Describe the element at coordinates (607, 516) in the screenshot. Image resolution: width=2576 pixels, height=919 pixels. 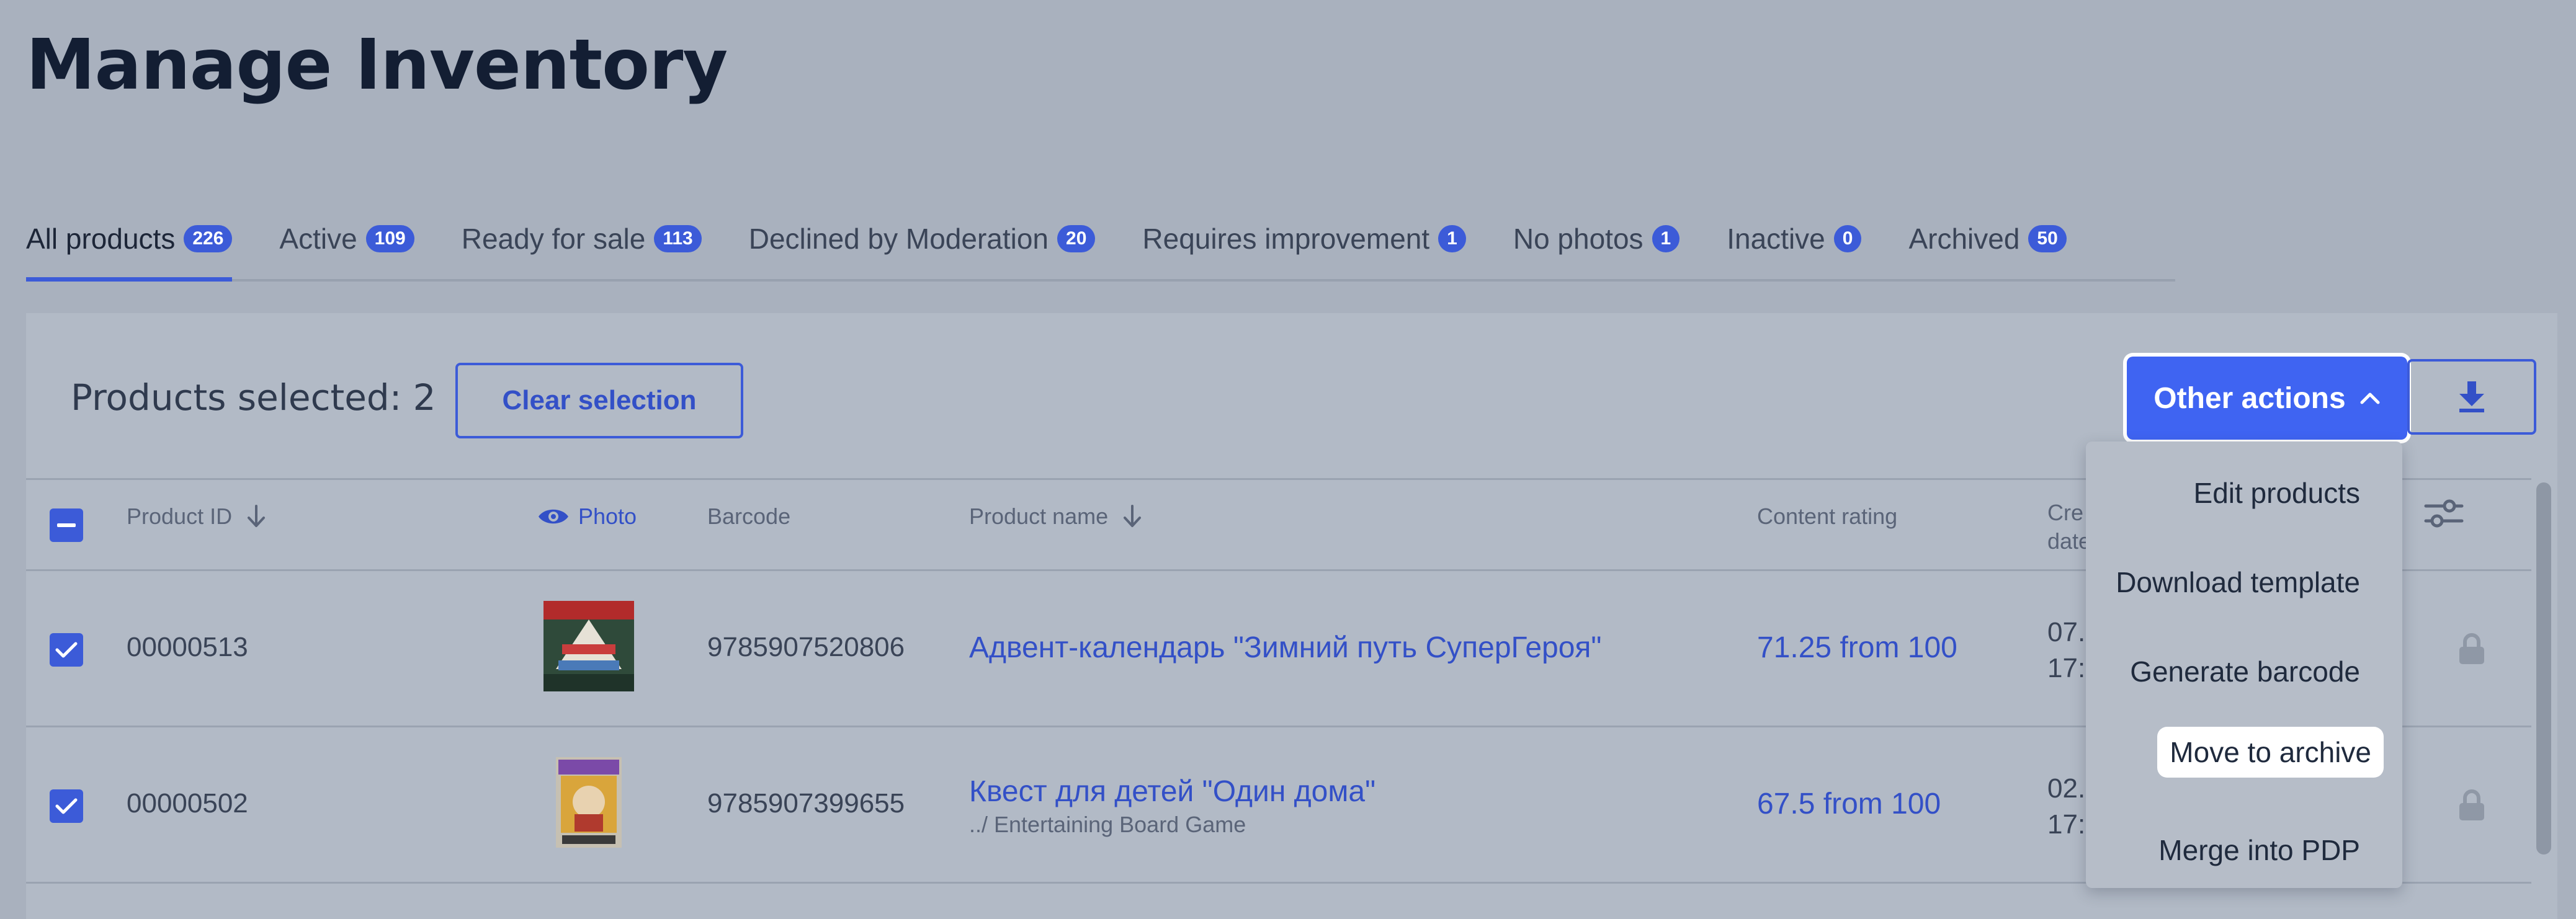
I see `column-label: Photo` at that location.